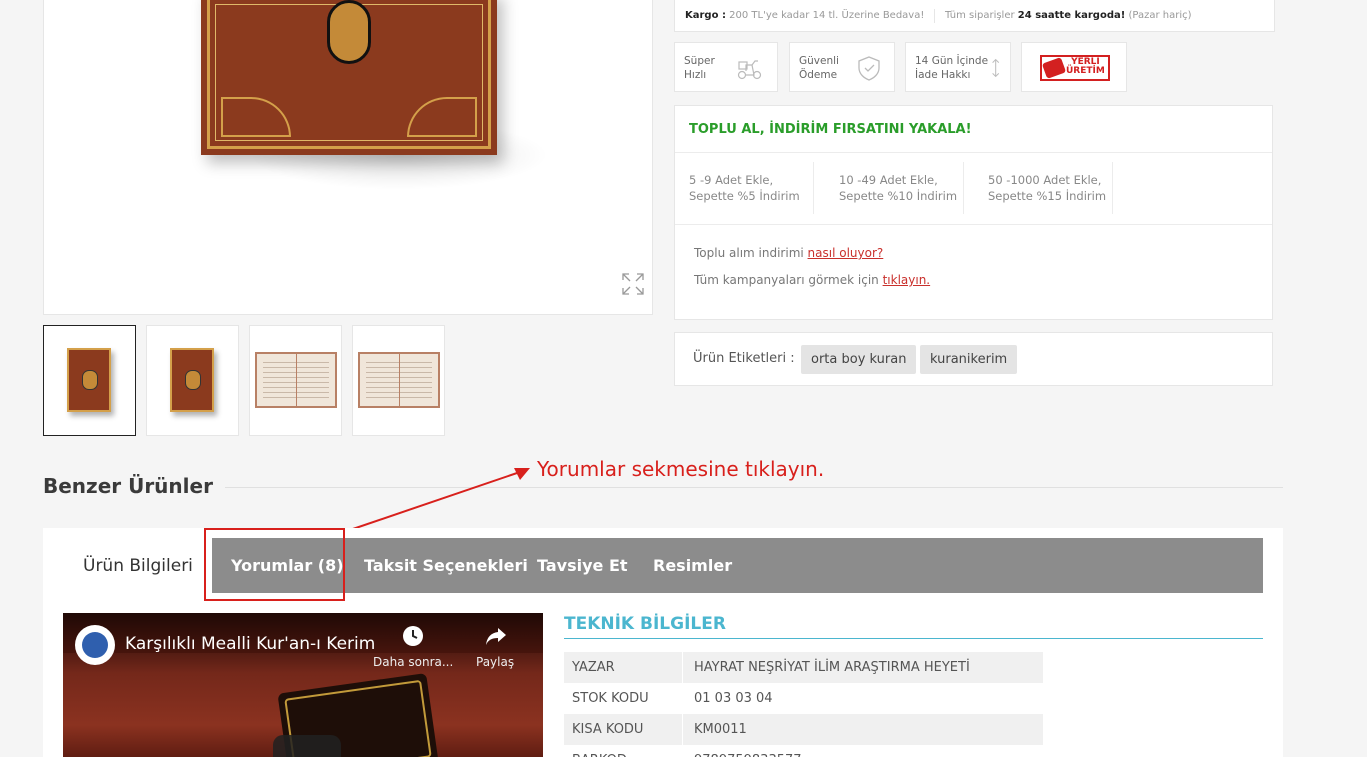 This screenshot has width=1367, height=757. Describe the element at coordinates (582, 565) in the screenshot. I see `tab-recommend: Tavsiye Et` at that location.